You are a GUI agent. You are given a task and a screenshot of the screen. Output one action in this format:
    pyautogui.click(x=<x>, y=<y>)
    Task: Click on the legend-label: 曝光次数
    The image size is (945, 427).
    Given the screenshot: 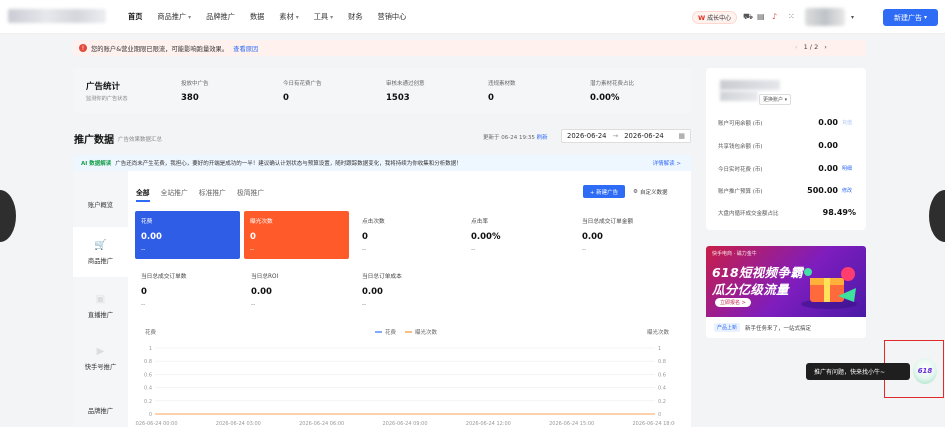 What is the action you would take?
    pyautogui.click(x=426, y=332)
    